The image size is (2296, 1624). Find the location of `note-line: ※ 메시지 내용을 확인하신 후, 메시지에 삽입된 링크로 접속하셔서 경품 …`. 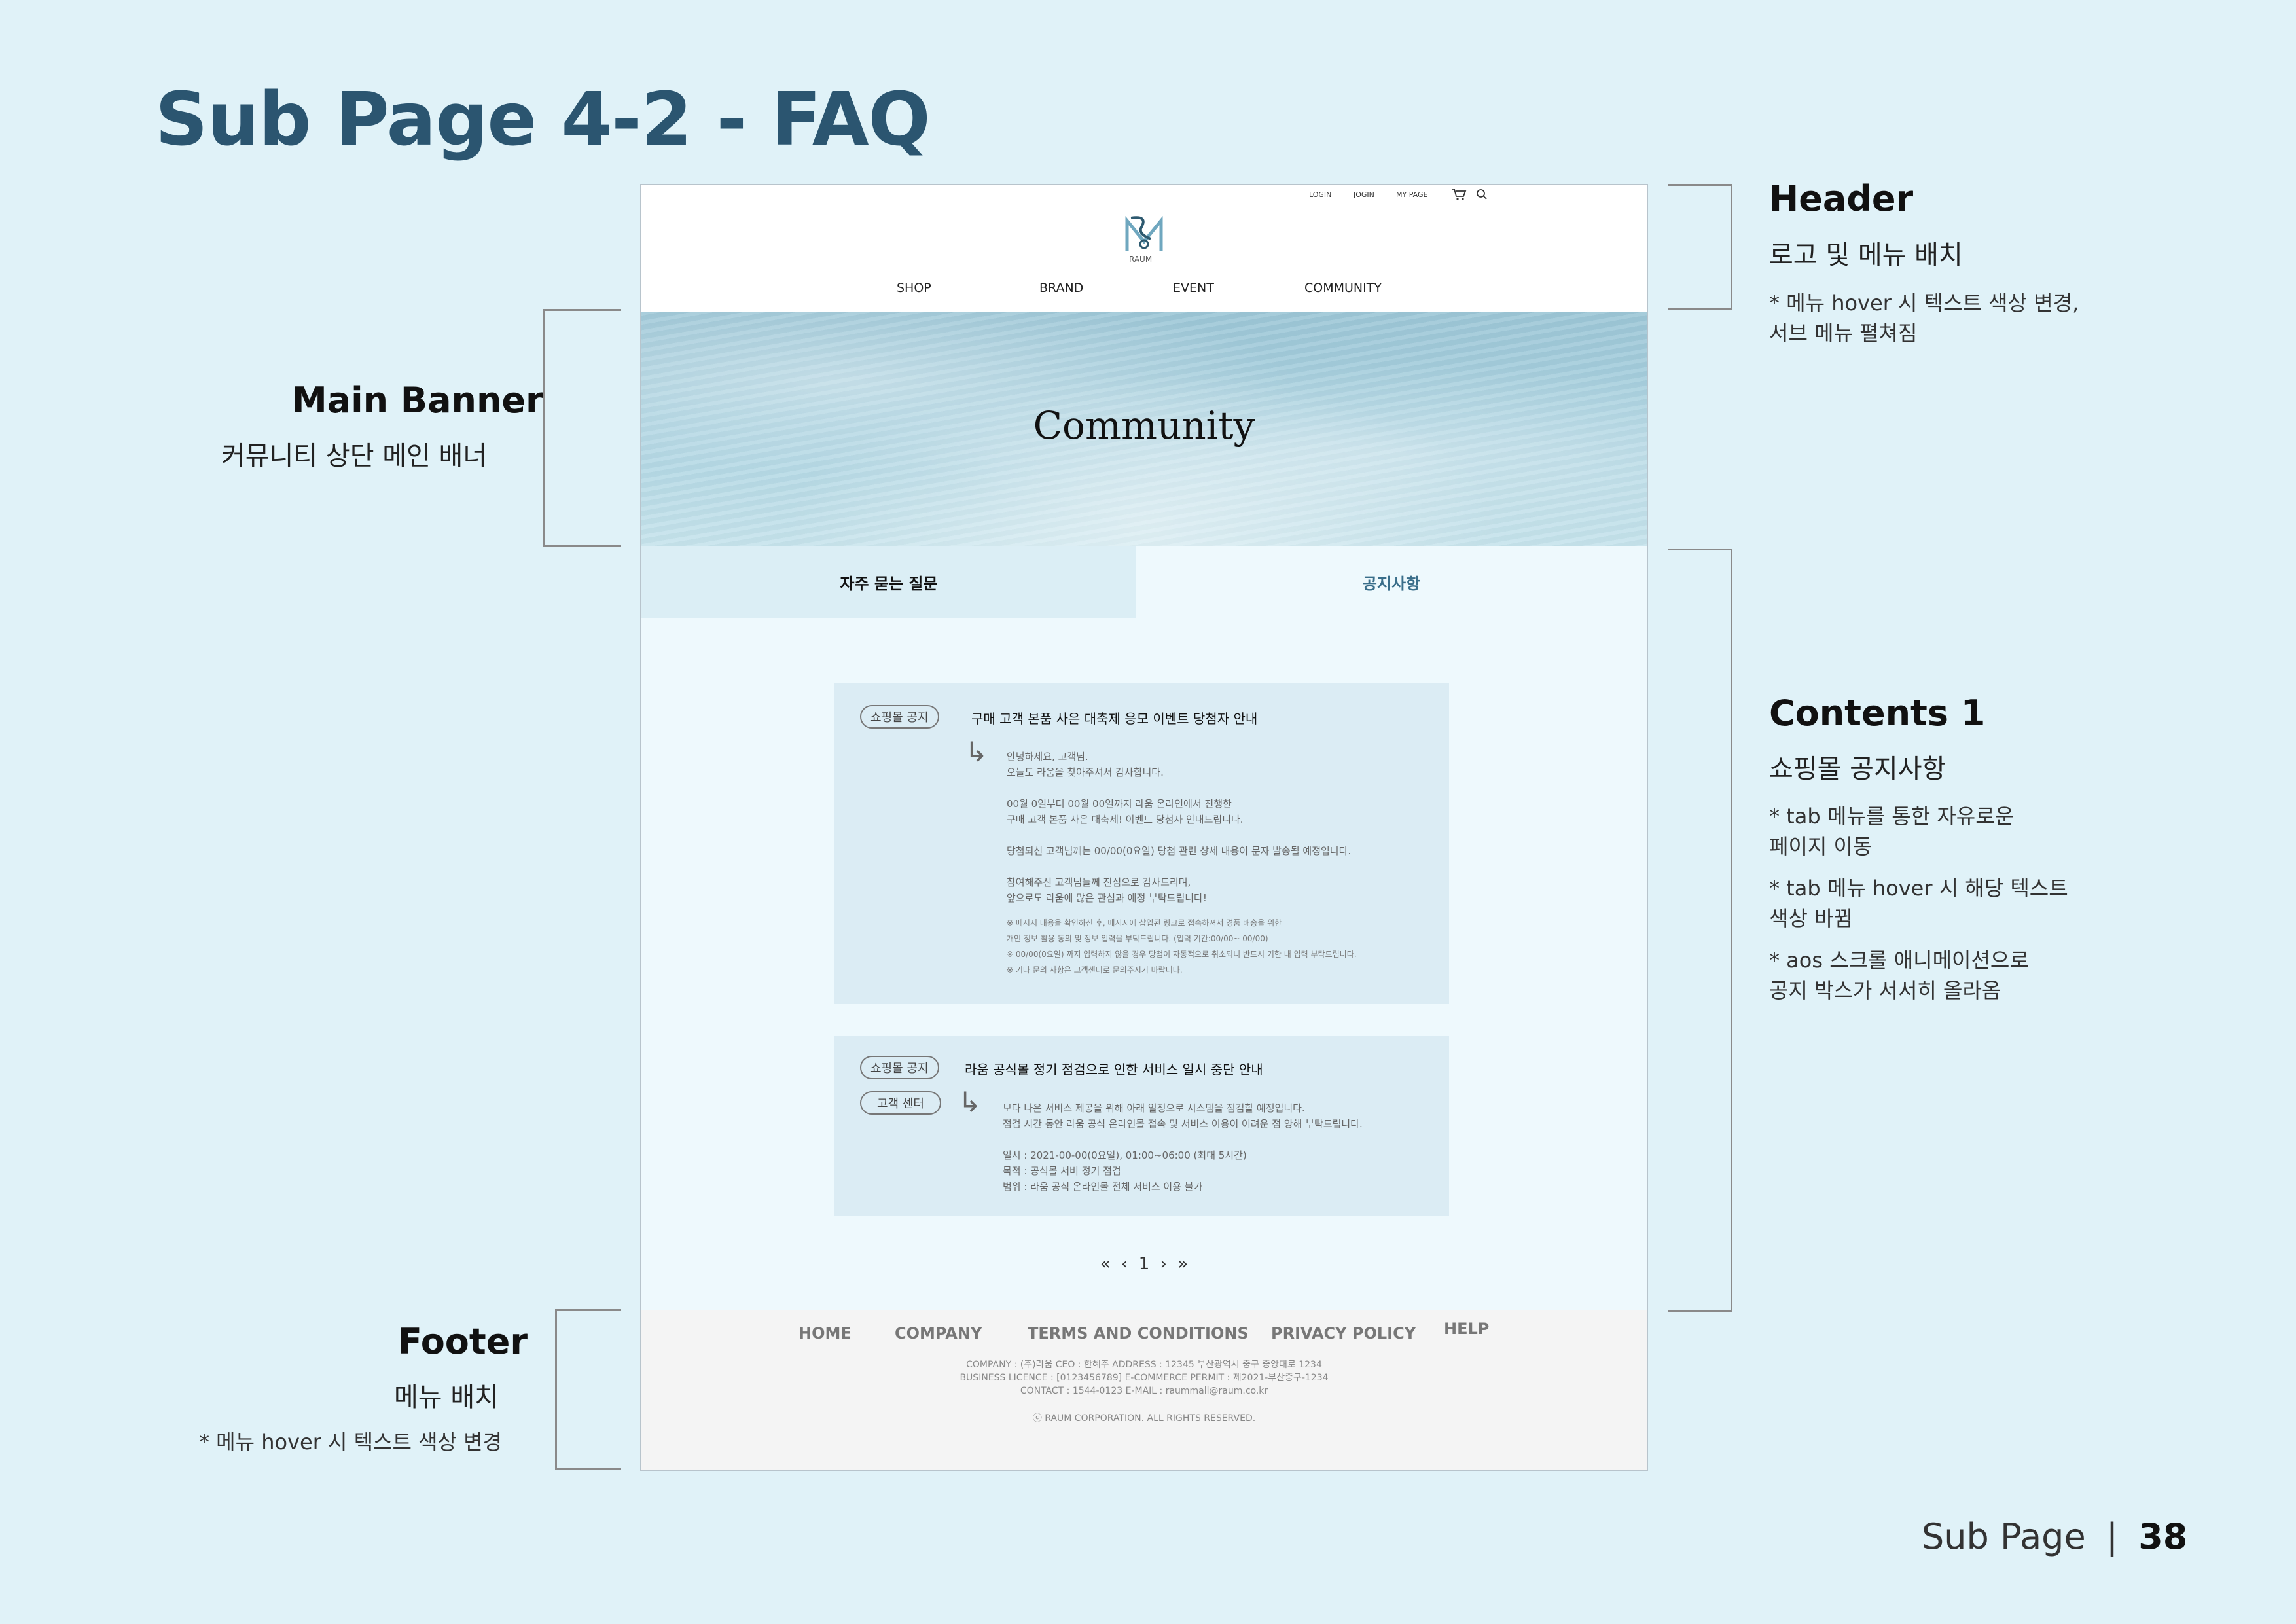

note-line: ※ 메시지 내용을 확인하신 후, 메시지에 삽입된 링크로 접속하셔서 경품 … is located at coordinates (1144, 923).